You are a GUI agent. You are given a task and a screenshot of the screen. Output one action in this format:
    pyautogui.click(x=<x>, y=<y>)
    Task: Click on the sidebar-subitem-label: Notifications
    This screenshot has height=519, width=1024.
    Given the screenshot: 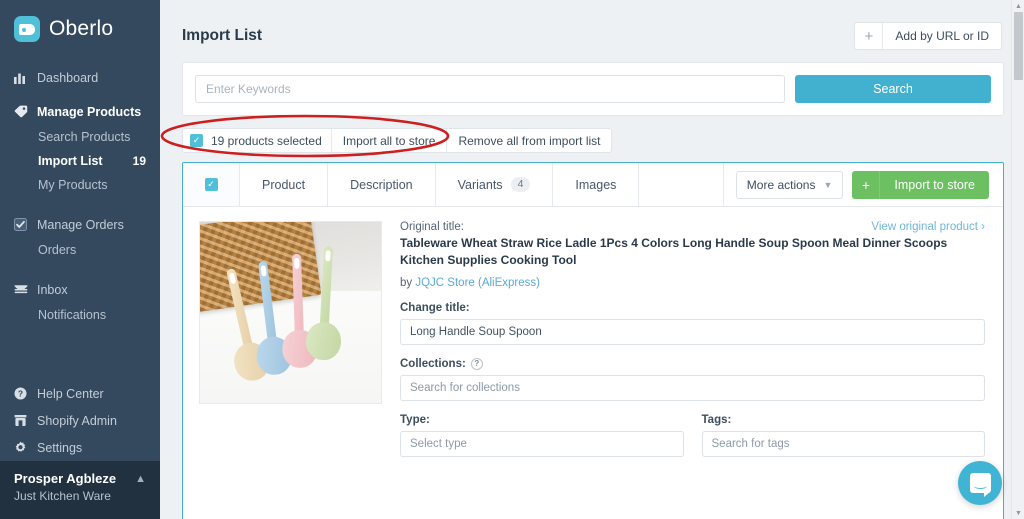 What is the action you would take?
    pyautogui.click(x=72, y=315)
    